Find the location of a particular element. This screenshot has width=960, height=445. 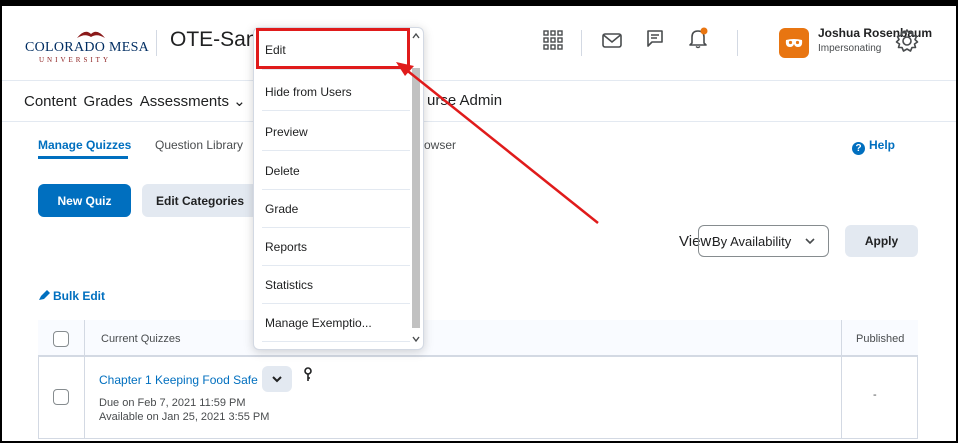

impersonation-mask-icon is located at coordinates (794, 43).